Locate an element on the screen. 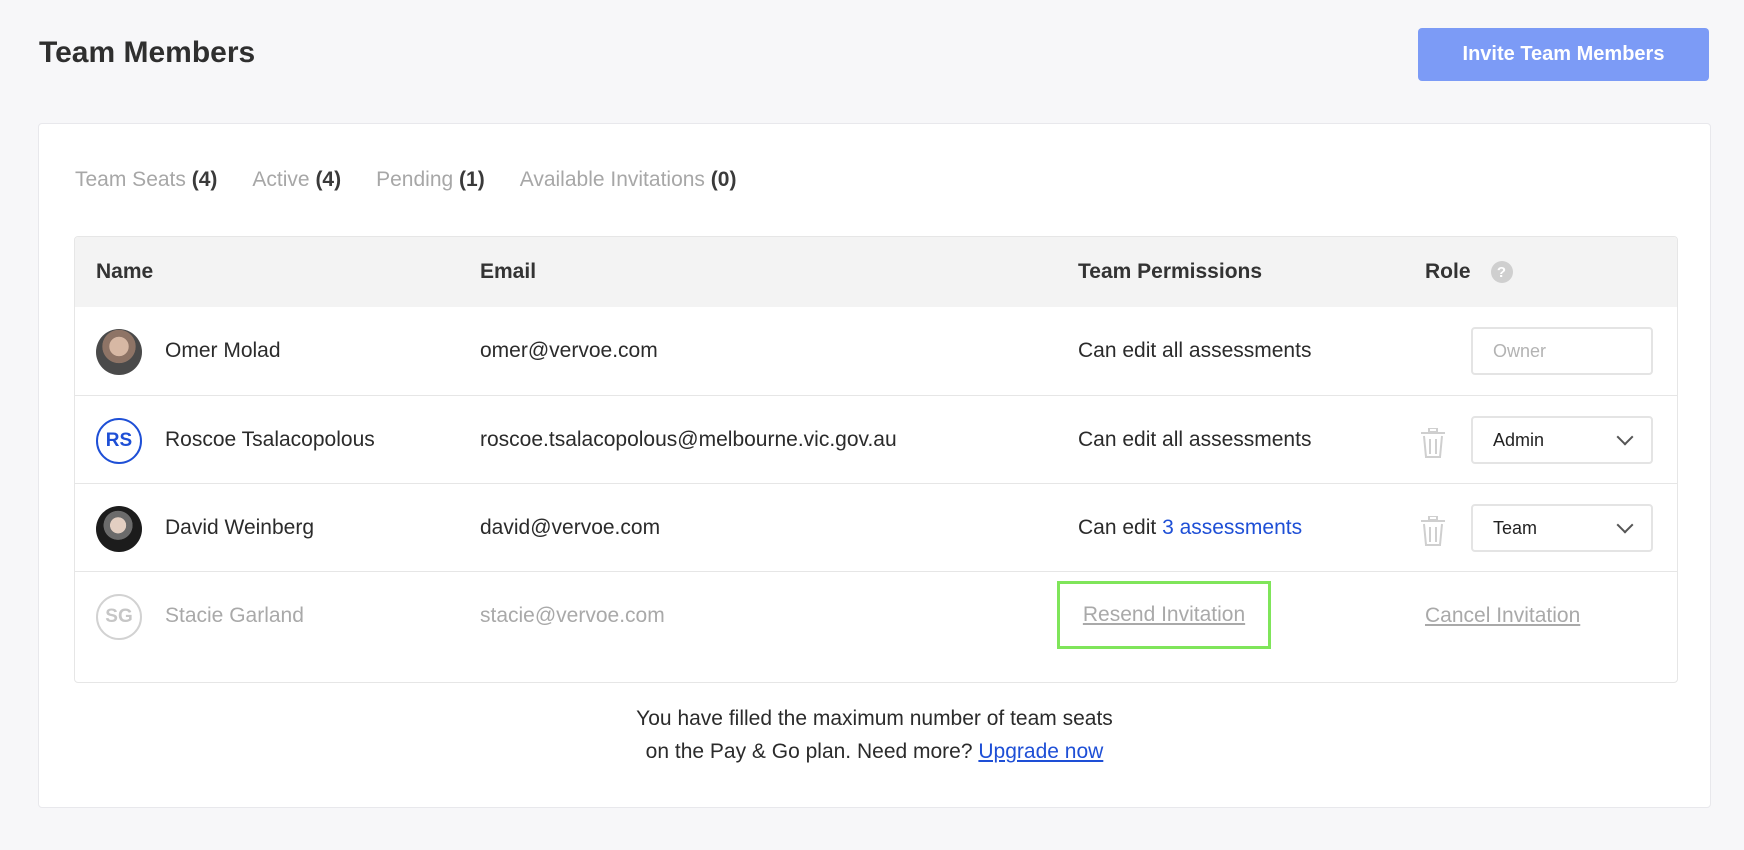 This screenshot has width=1744, height=850. resend-invitation-link: Resend Invitation is located at coordinates (1164, 615).